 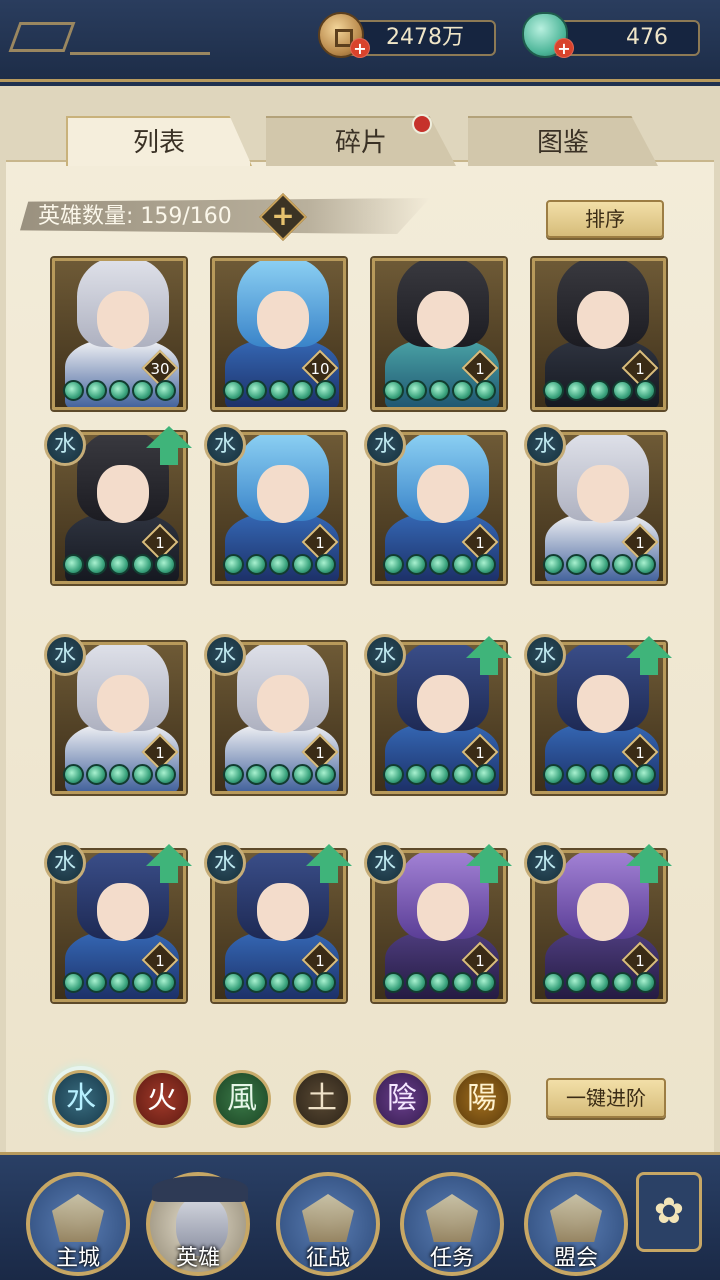 What do you see at coordinates (140, 53) in the screenshot?
I see `title-underline` at bounding box center [140, 53].